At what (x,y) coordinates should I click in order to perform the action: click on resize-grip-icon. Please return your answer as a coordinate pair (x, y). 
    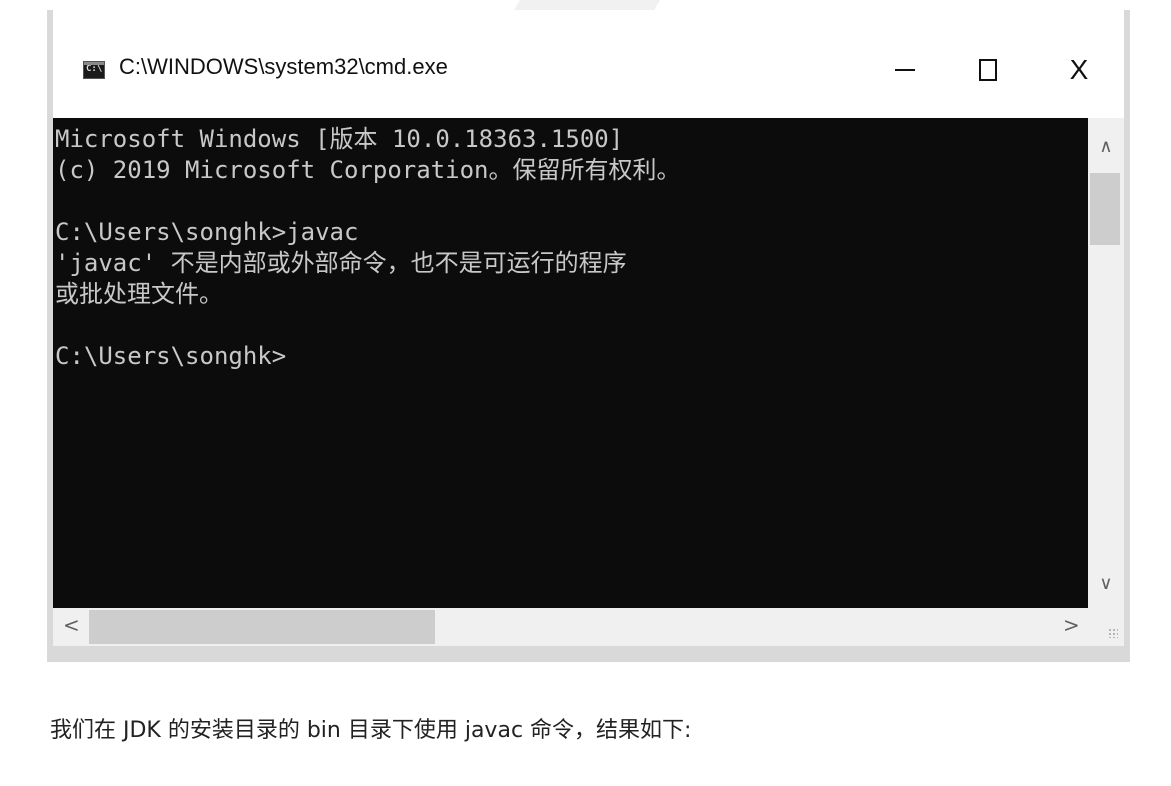
    Looking at the image, I should click on (1106, 627).